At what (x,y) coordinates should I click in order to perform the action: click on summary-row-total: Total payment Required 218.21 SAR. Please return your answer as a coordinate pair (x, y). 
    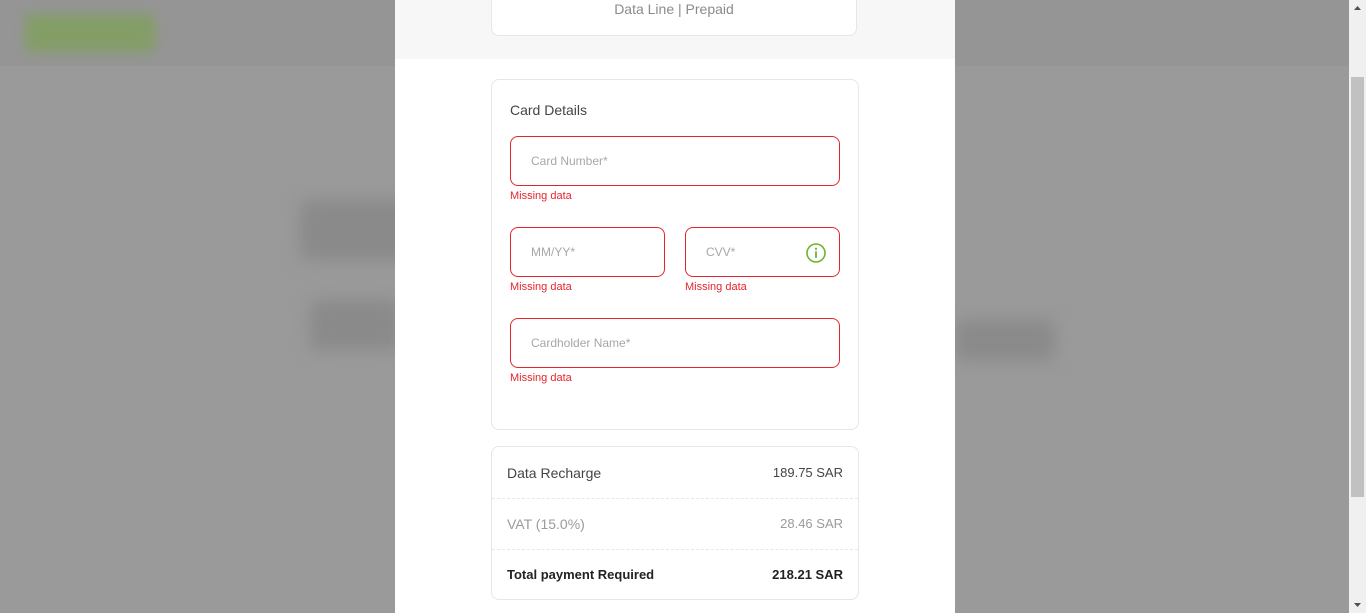
    Looking at the image, I should click on (675, 574).